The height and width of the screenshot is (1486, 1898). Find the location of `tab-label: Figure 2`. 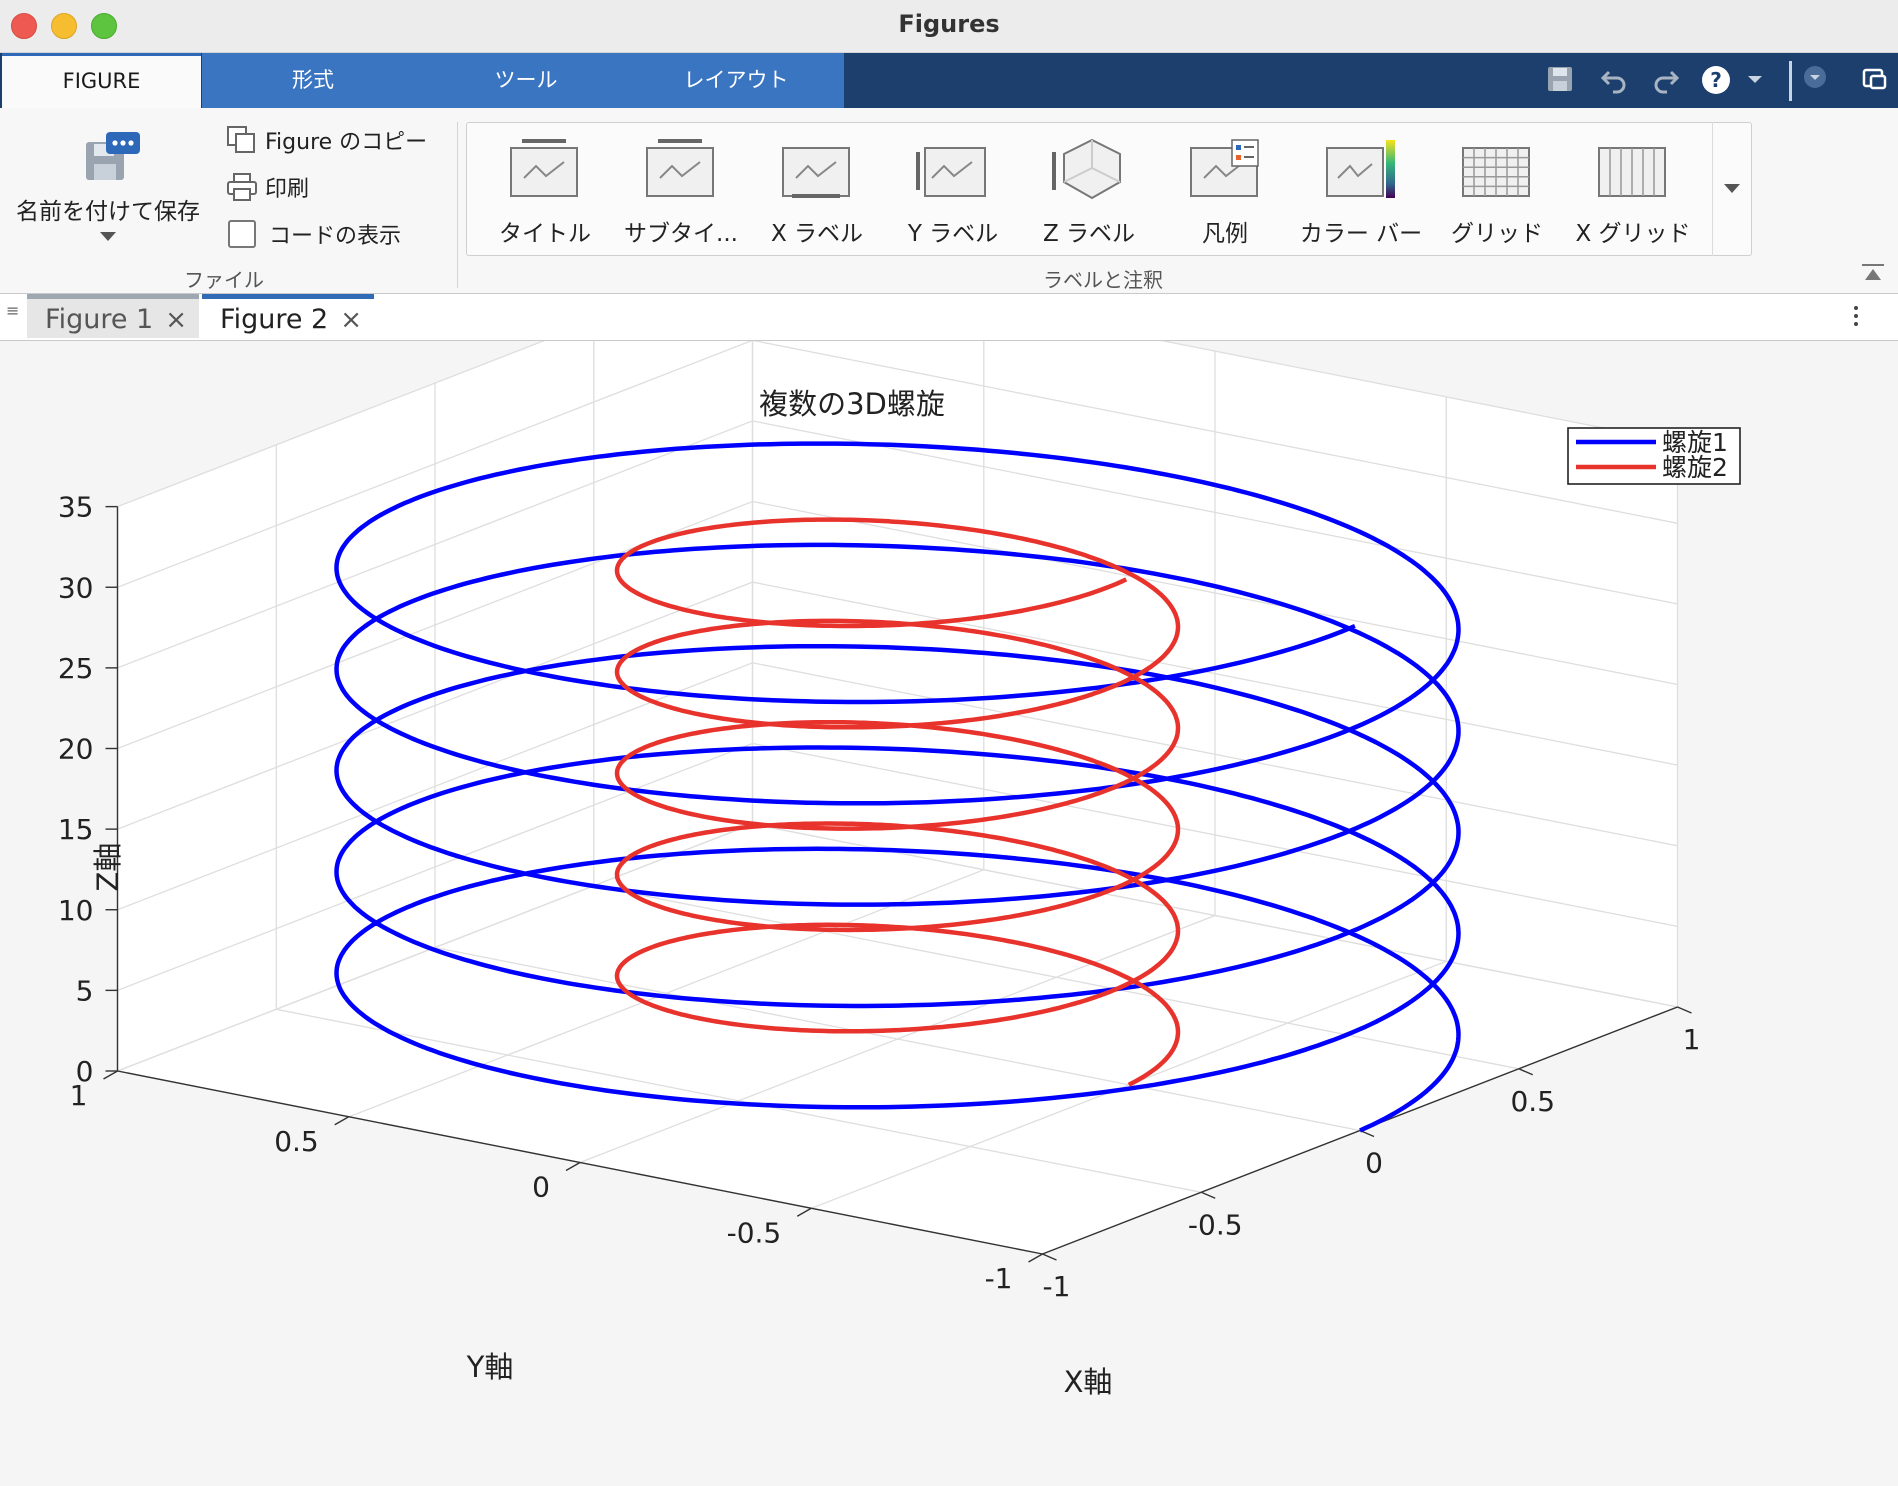

tab-label: Figure 2 is located at coordinates (274, 319).